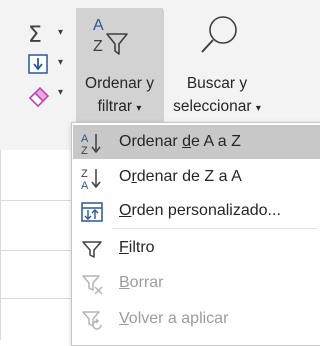  I want to click on menu-item-label: Ordenar de Z a A, so click(180, 177).